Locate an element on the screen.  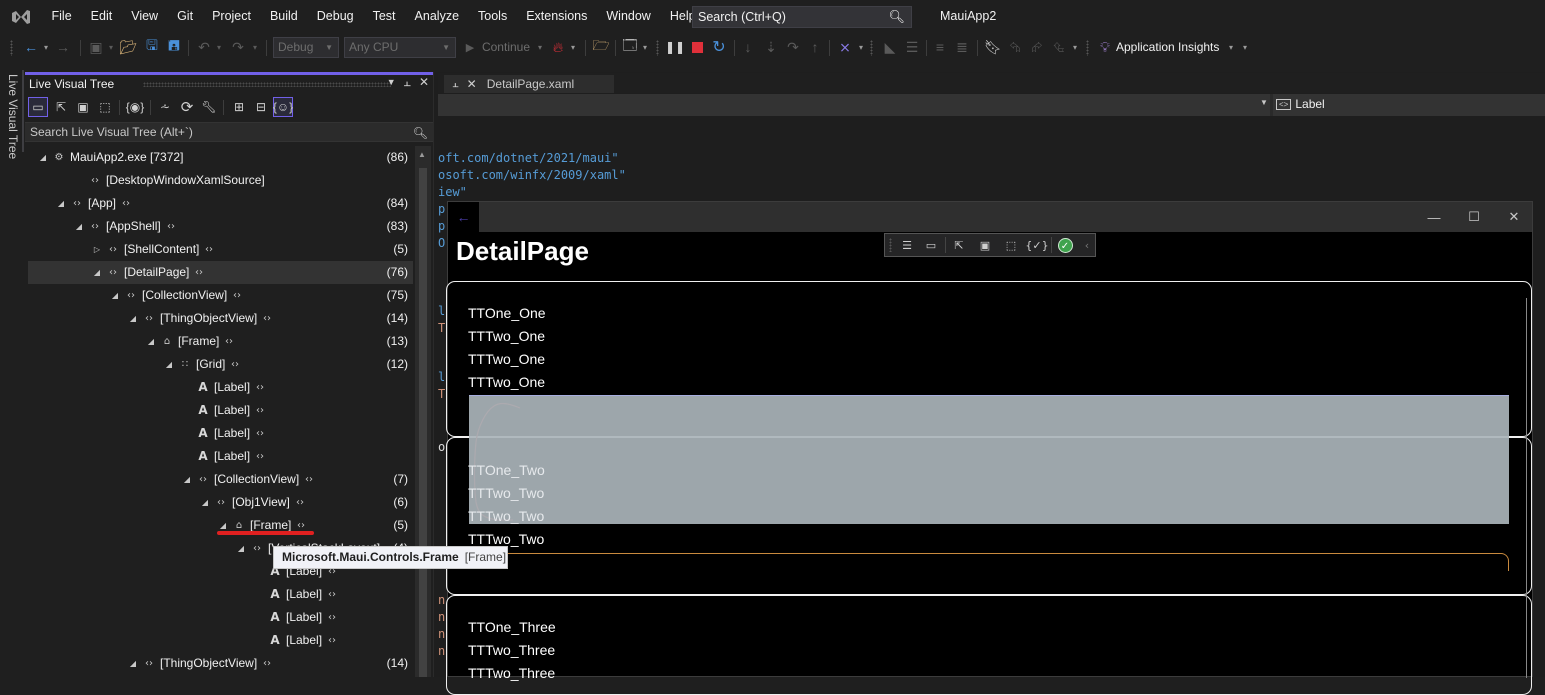
menu-test: Test is located at coordinates (384, 16).